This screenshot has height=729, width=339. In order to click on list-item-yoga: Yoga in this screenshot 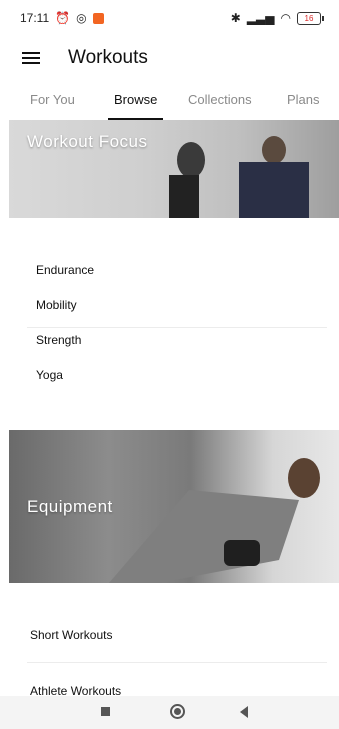, I will do `click(49, 375)`.